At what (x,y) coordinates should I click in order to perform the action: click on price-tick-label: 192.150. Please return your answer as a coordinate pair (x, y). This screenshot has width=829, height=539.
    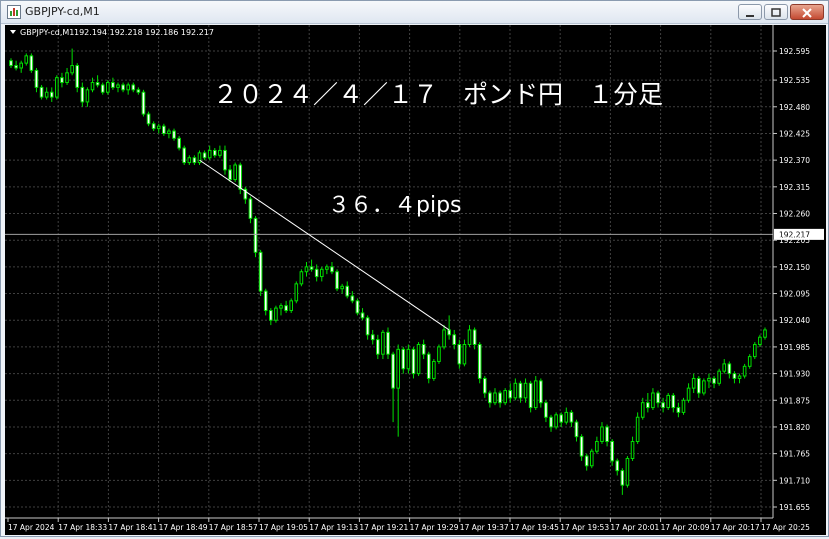
    Looking at the image, I should click on (794, 267).